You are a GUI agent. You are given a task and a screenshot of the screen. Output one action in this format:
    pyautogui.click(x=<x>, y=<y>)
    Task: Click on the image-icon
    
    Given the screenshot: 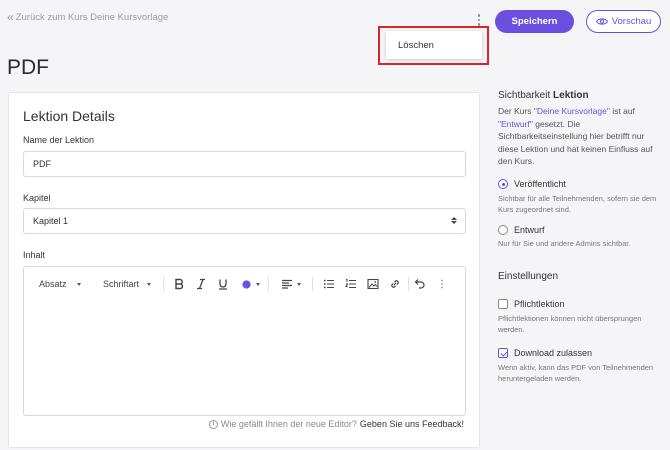 What is the action you would take?
    pyautogui.click(x=373, y=284)
    